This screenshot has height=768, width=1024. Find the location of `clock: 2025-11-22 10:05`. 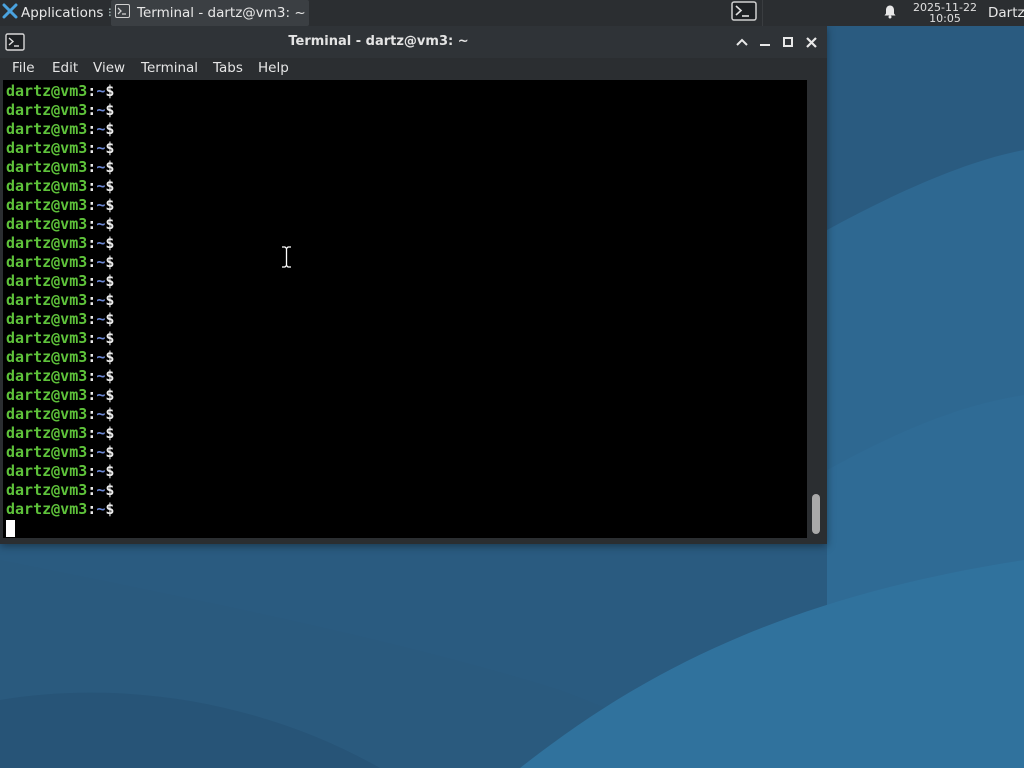

clock: 2025-11-22 10:05 is located at coordinates (945, 13).